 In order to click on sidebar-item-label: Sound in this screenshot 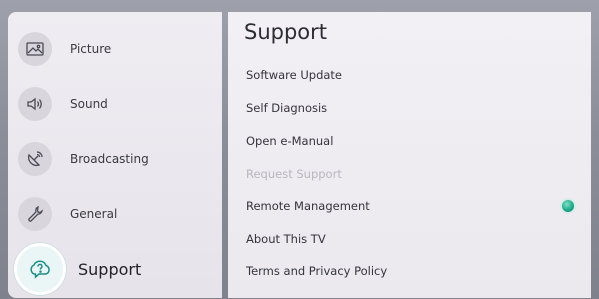, I will do `click(89, 104)`.